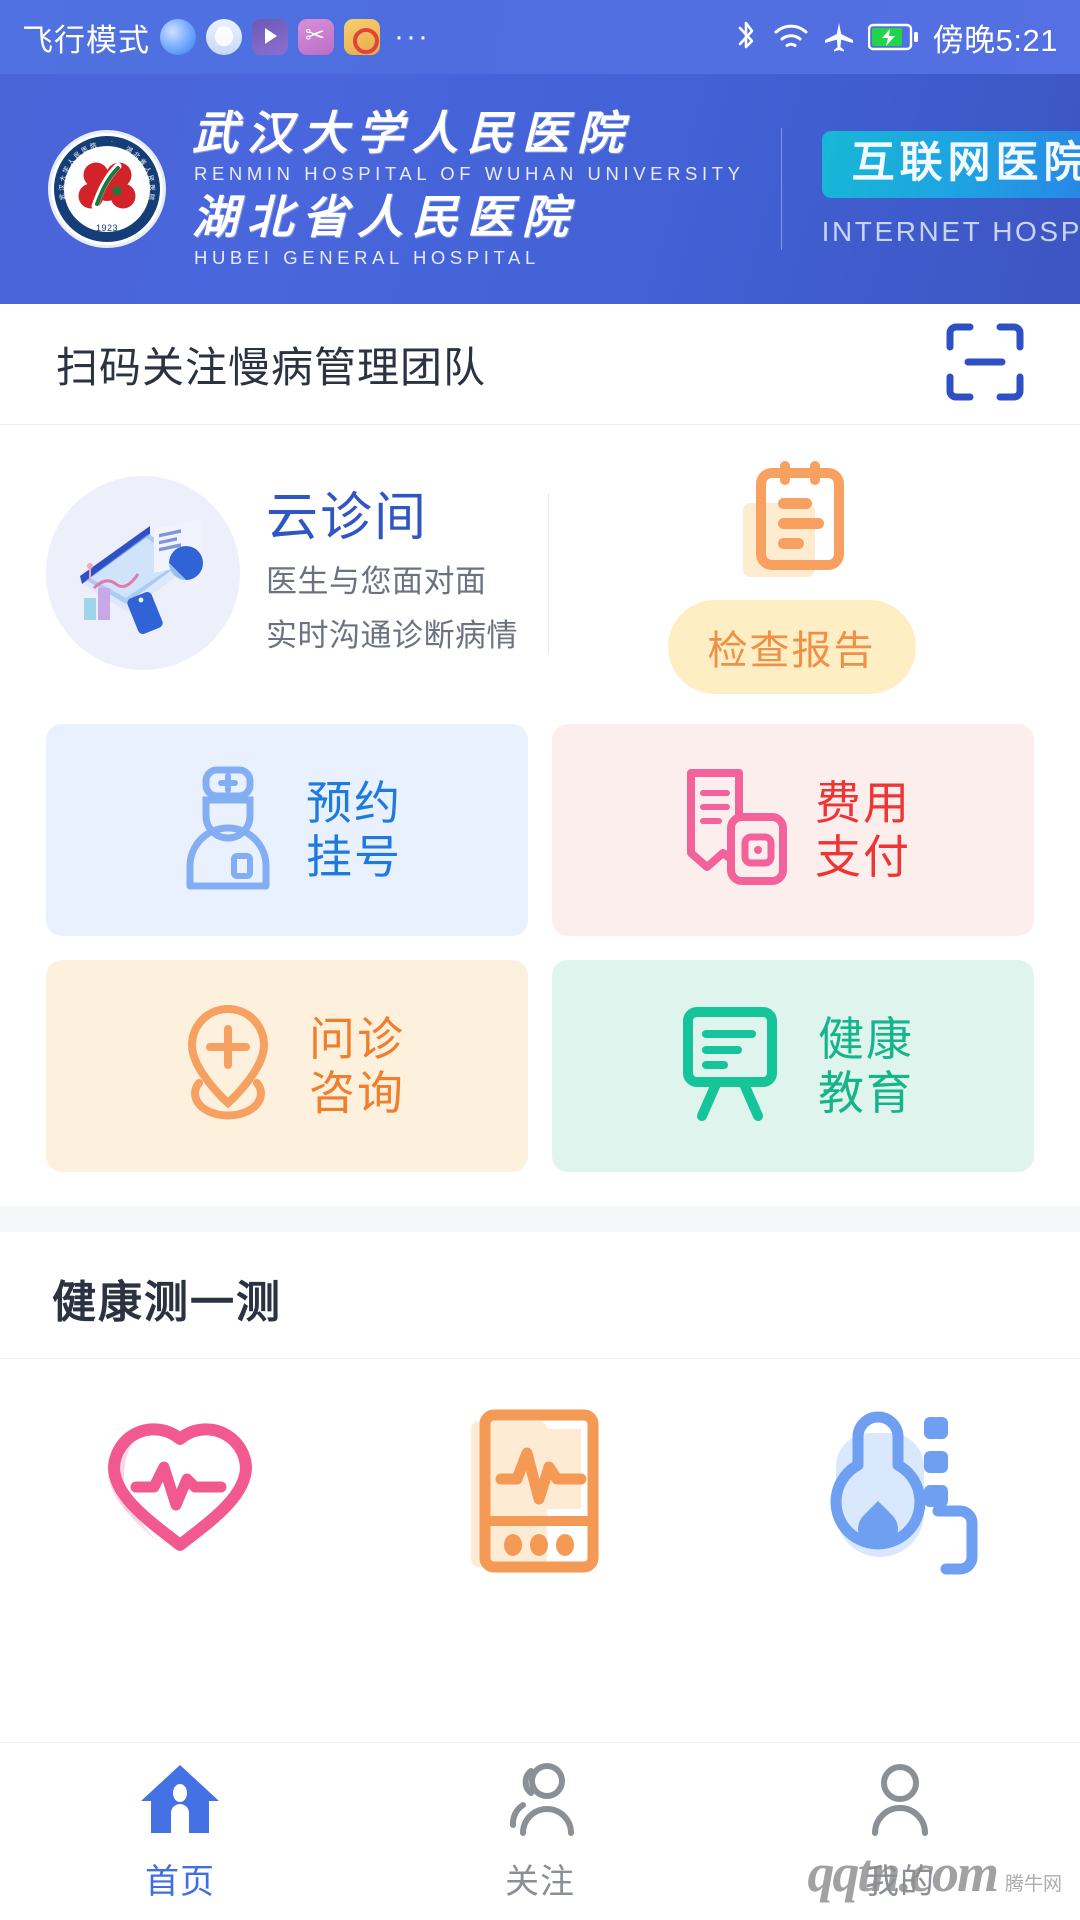 The height and width of the screenshot is (1920, 1080). Describe the element at coordinates (143, 572) in the screenshot. I see `cloud-clinic-illustration` at that location.